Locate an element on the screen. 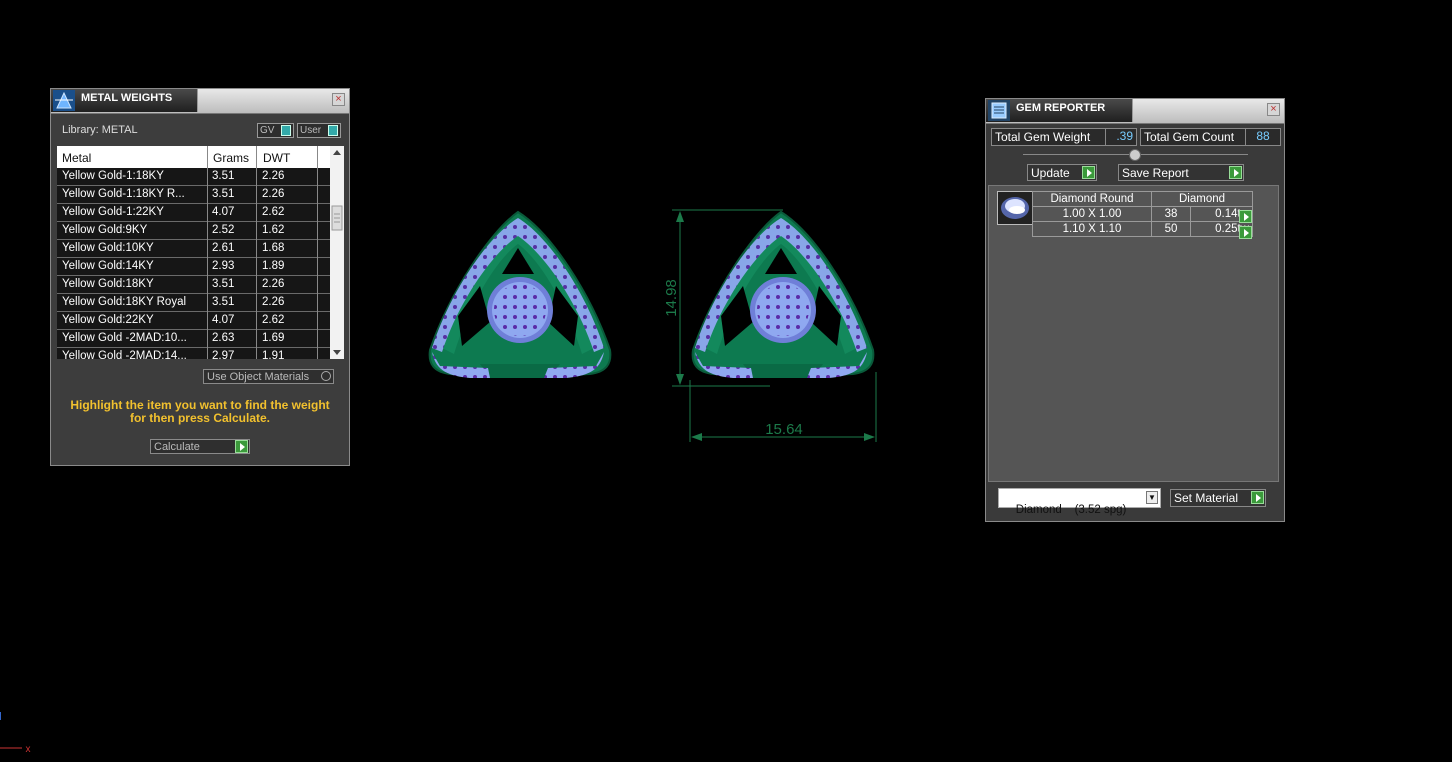 The image size is (1452, 762). gem-reporter-title: GEM REPORTER is located at coordinates (1059, 110).